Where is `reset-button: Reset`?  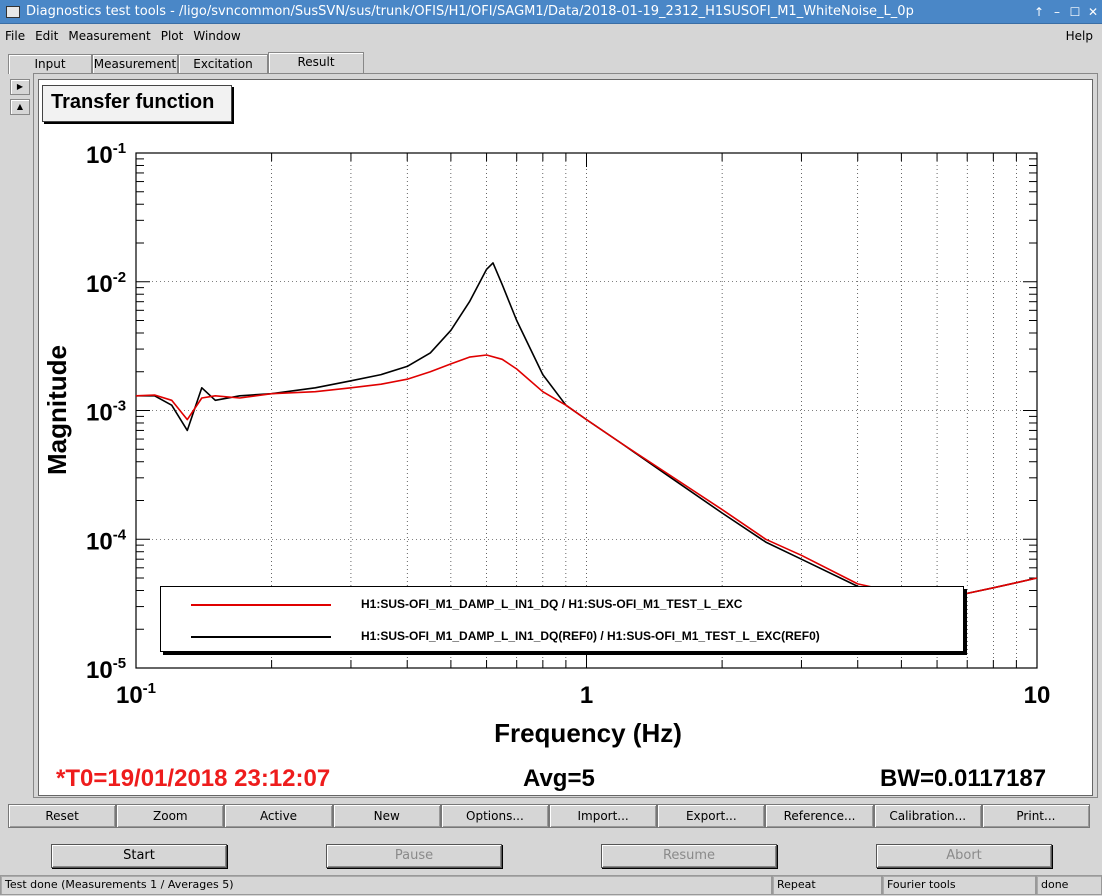
reset-button: Reset is located at coordinates (62, 816).